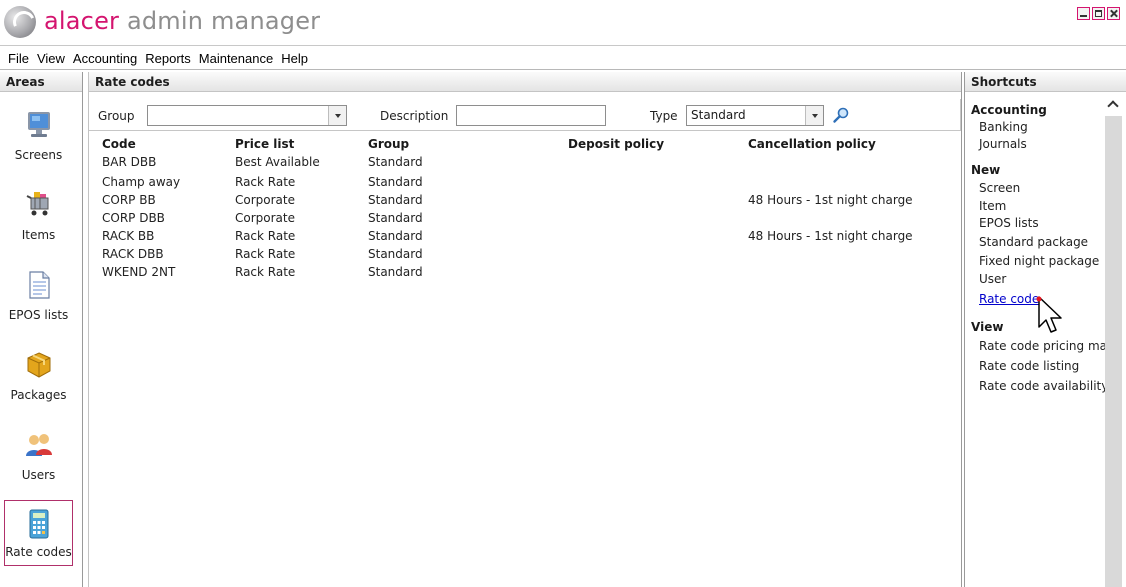 This screenshot has height=587, width=1126. Describe the element at coordinates (987, 327) in the screenshot. I see `shortcut-group-view: View` at that location.